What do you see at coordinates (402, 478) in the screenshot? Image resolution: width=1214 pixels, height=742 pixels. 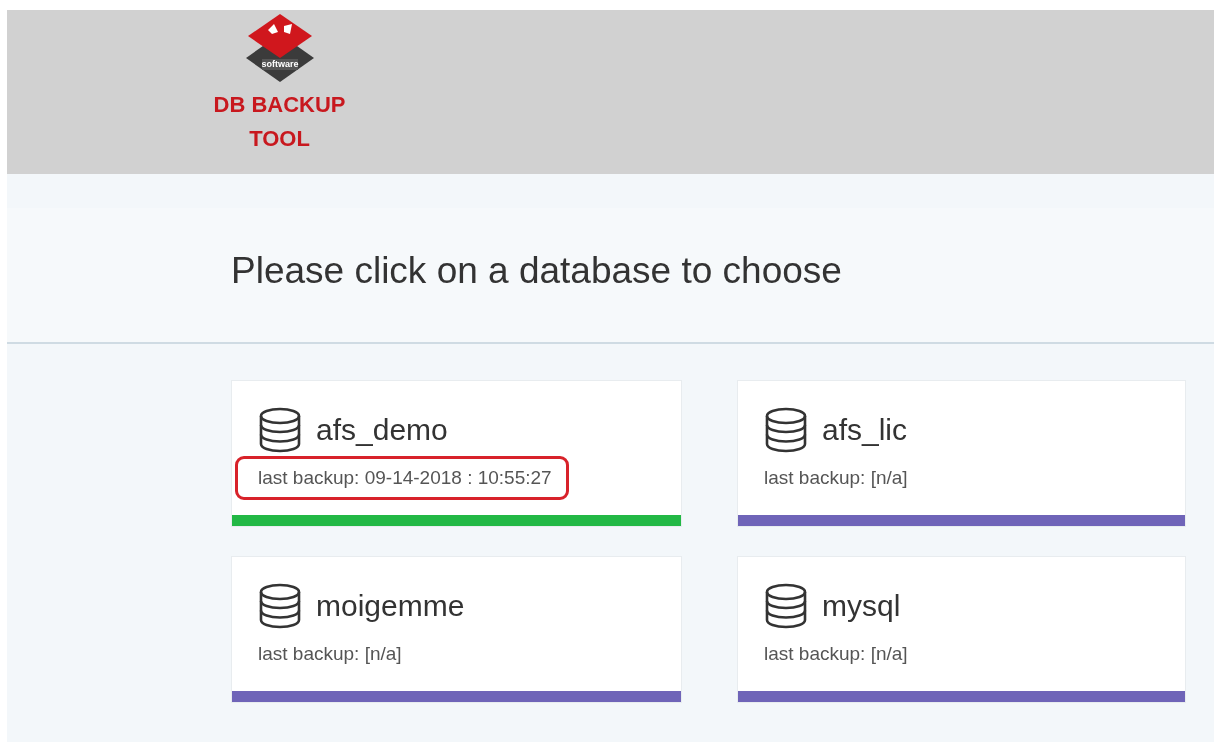 I see `last-backup-text: last backup: 09-14-2018 : 10:55:27` at bounding box center [402, 478].